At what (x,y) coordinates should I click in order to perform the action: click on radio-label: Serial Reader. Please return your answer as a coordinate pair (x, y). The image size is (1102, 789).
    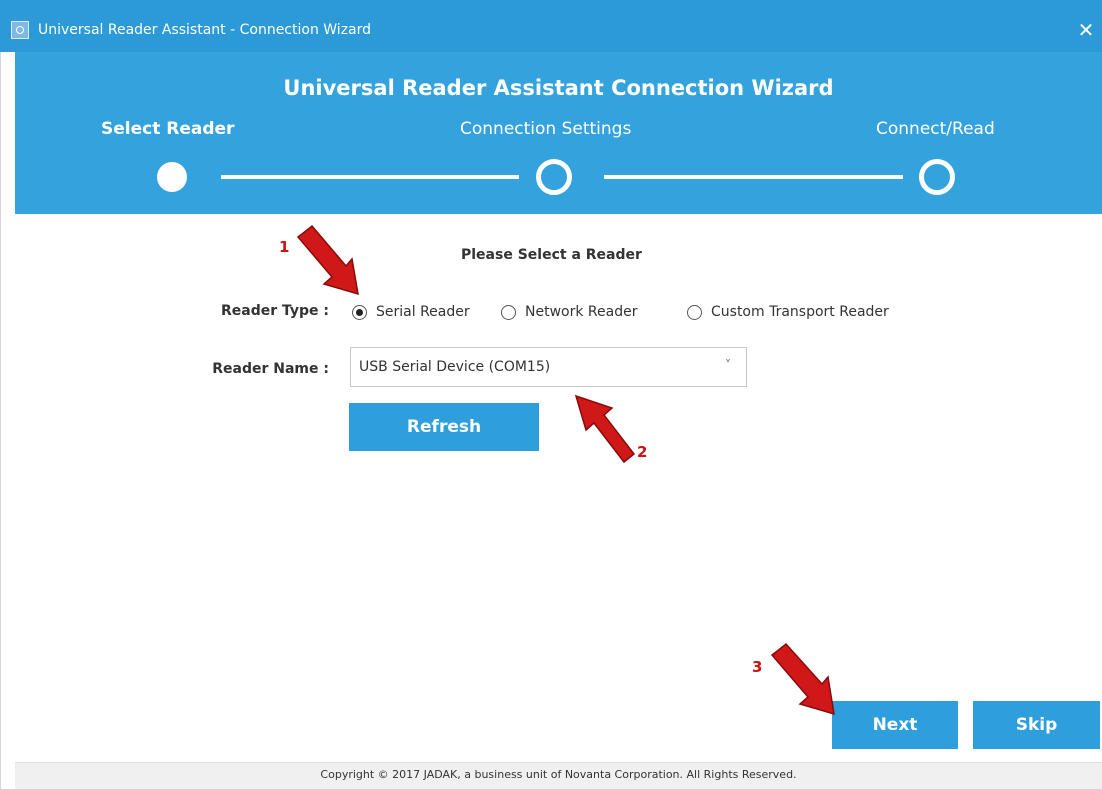
    Looking at the image, I should click on (423, 312).